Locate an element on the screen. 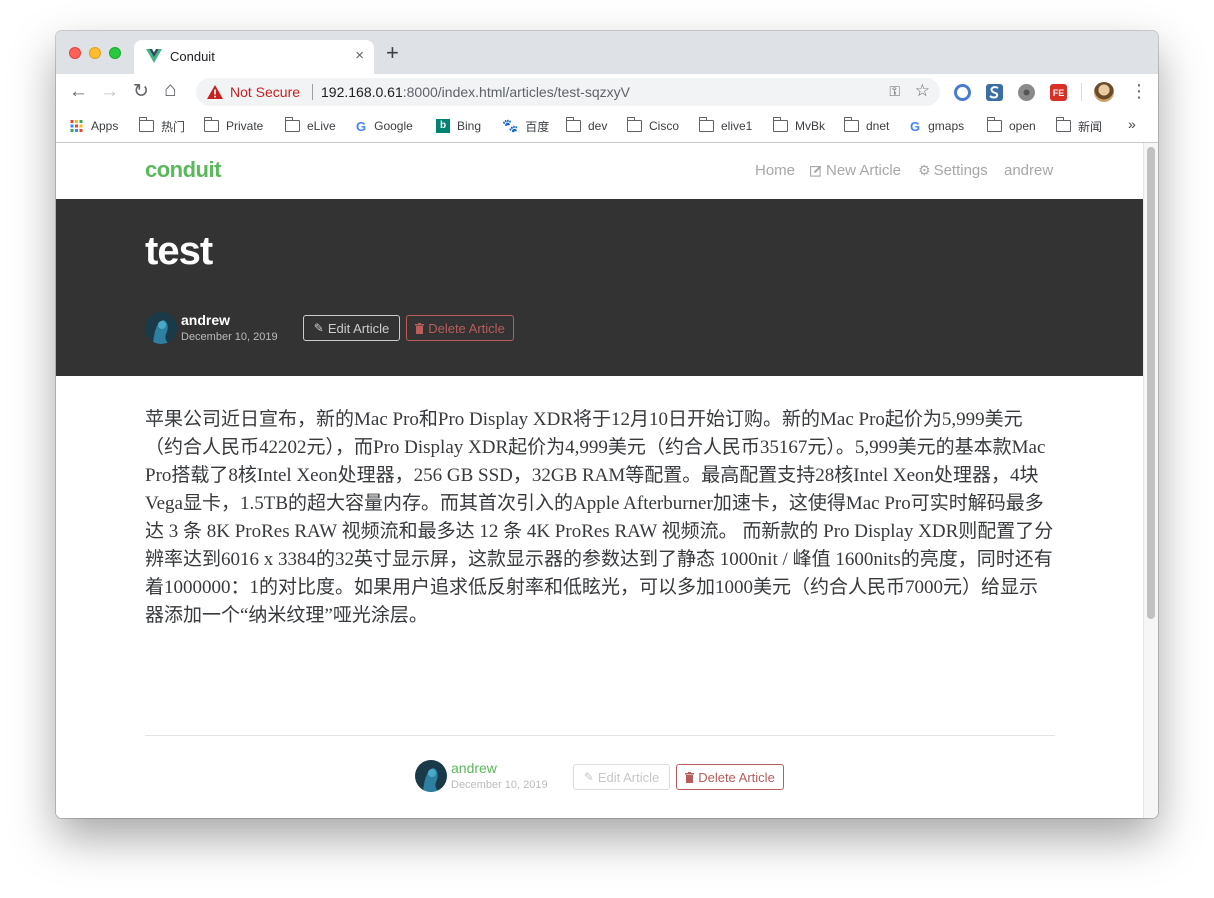 Image resolution: width=1214 pixels, height=898 pixels. article-date: December 10, 2019 is located at coordinates (229, 337).